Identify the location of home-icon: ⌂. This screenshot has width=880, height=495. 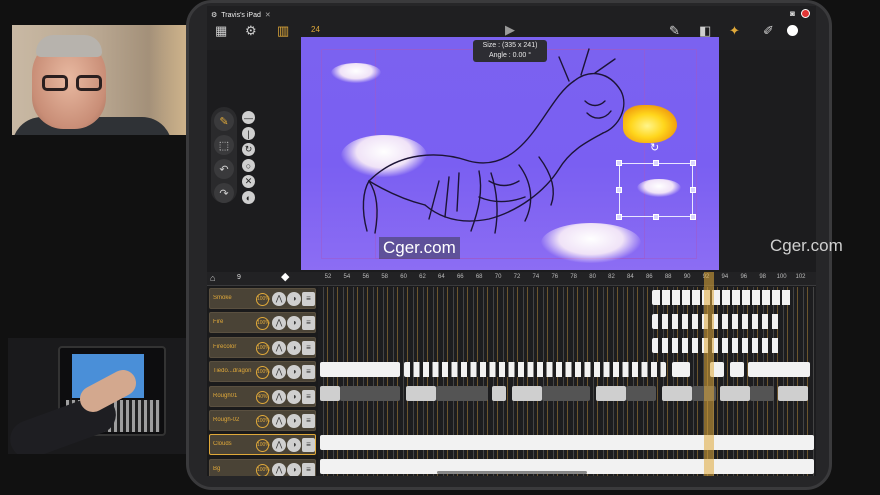
(212, 278).